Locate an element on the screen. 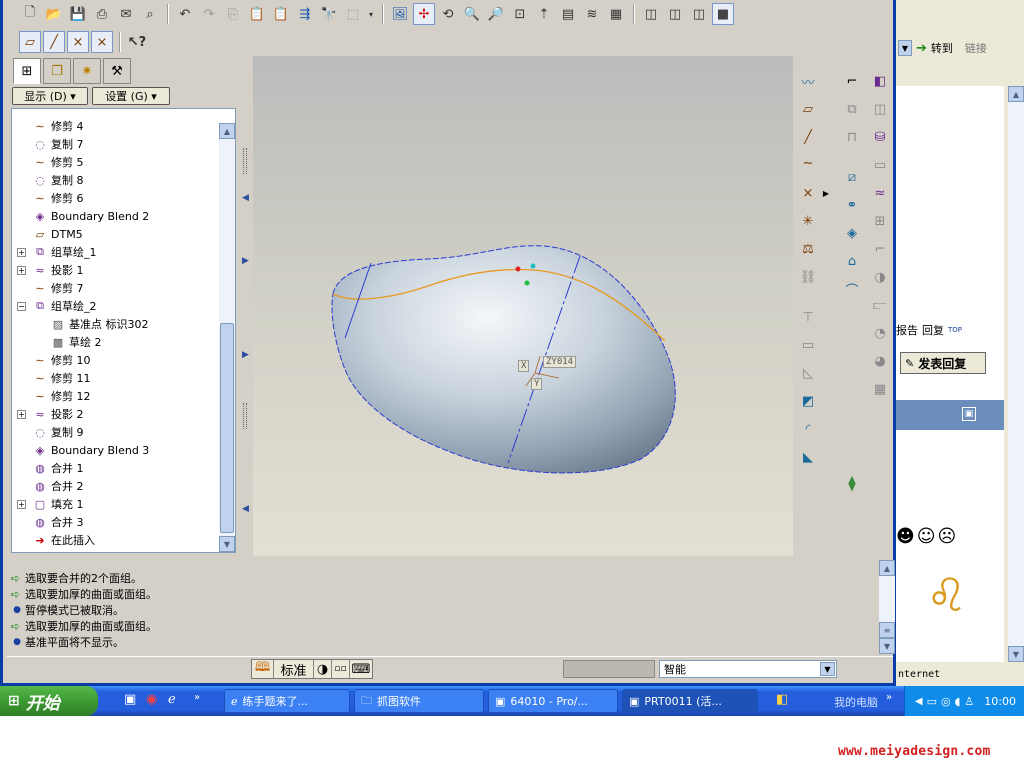 The width and height of the screenshot is (1024, 768). tree-item: ◌ 复制 8 is located at coordinates (115, 180).